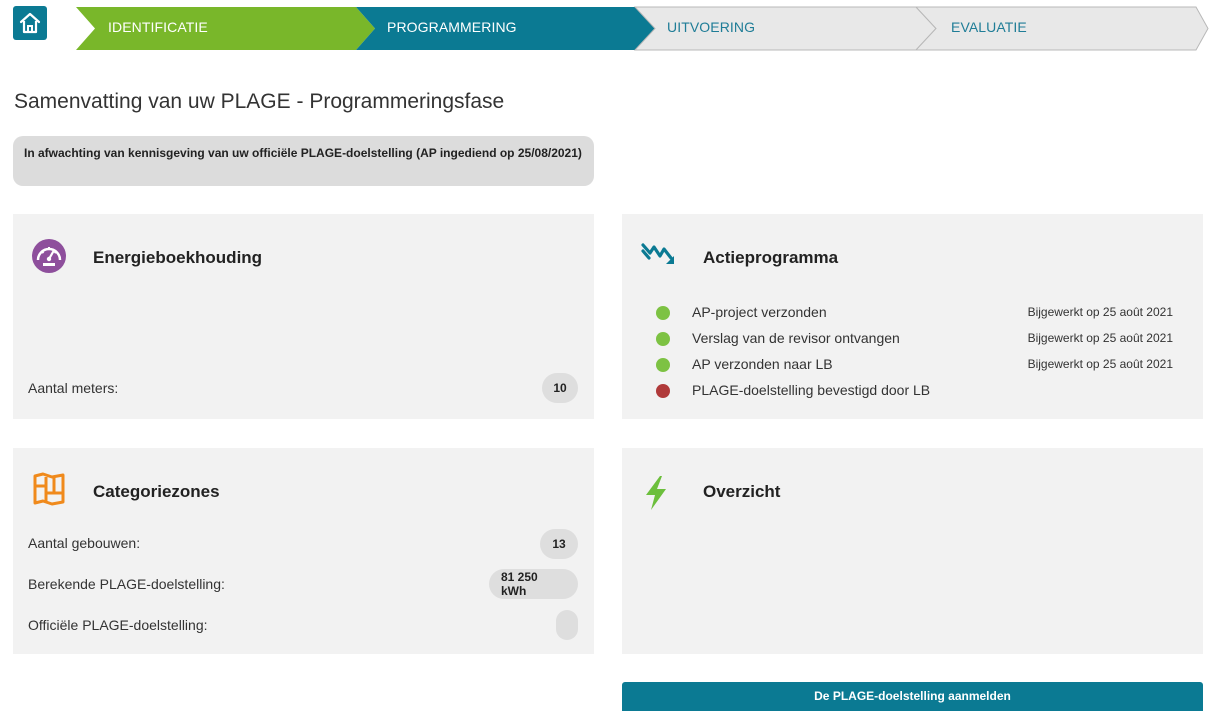 Image resolution: width=1210 pixels, height=711 pixels. I want to click on step-uitvoering-label: UITVOERING, so click(711, 27).